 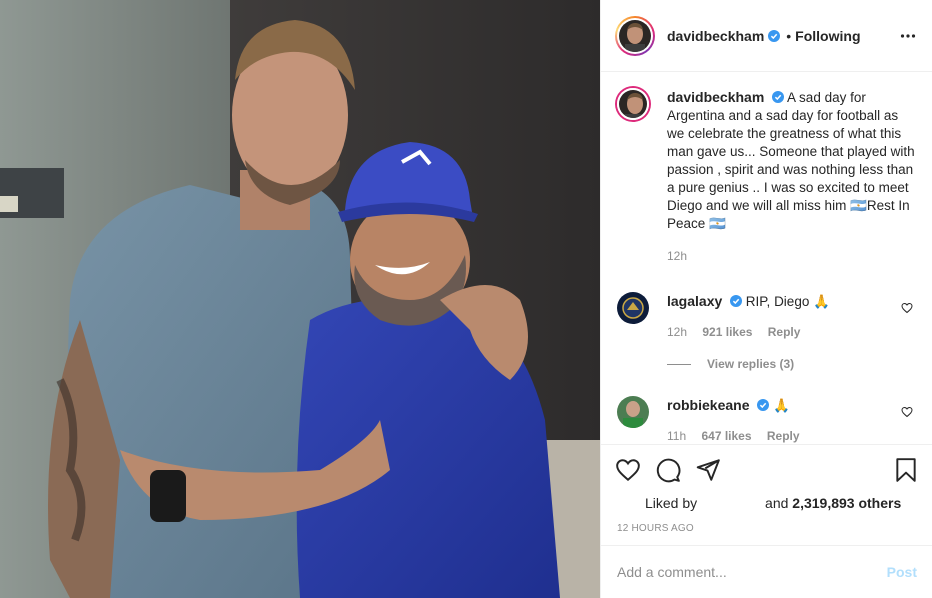 I want to click on comment-username: lagalaxy, so click(x=694, y=301).